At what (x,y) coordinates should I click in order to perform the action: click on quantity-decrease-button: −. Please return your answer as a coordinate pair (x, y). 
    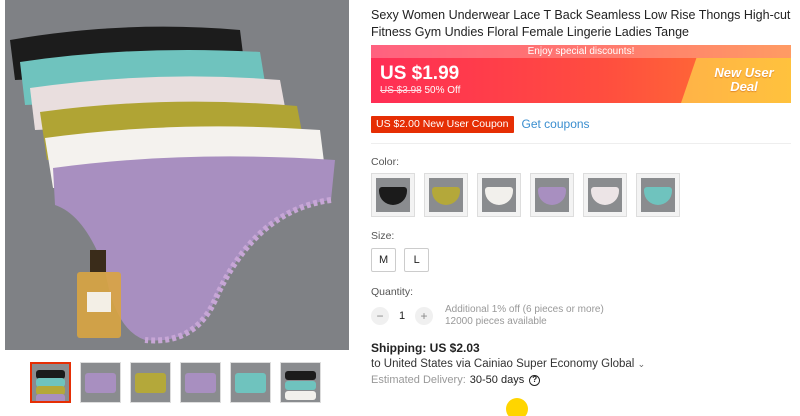
    Looking at the image, I should click on (380, 316).